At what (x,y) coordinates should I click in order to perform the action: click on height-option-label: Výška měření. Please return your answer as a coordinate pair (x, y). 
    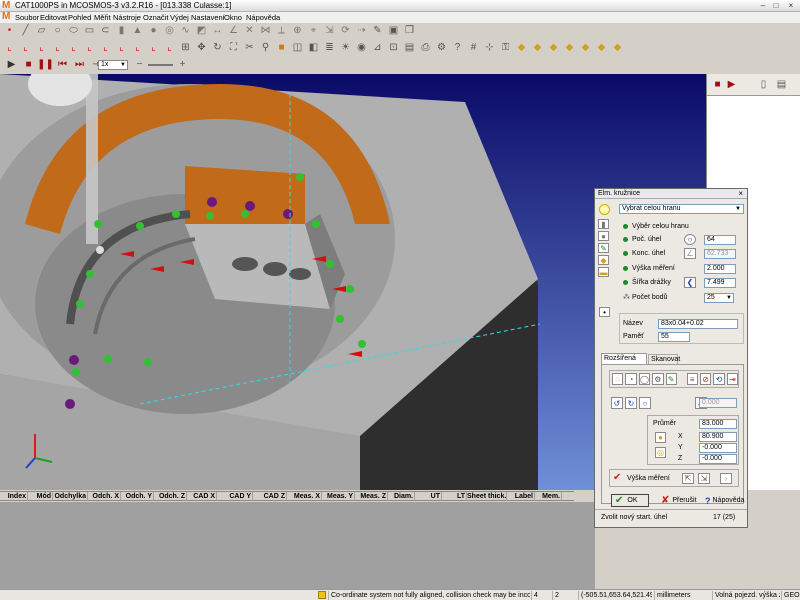
    Looking at the image, I should click on (648, 478).